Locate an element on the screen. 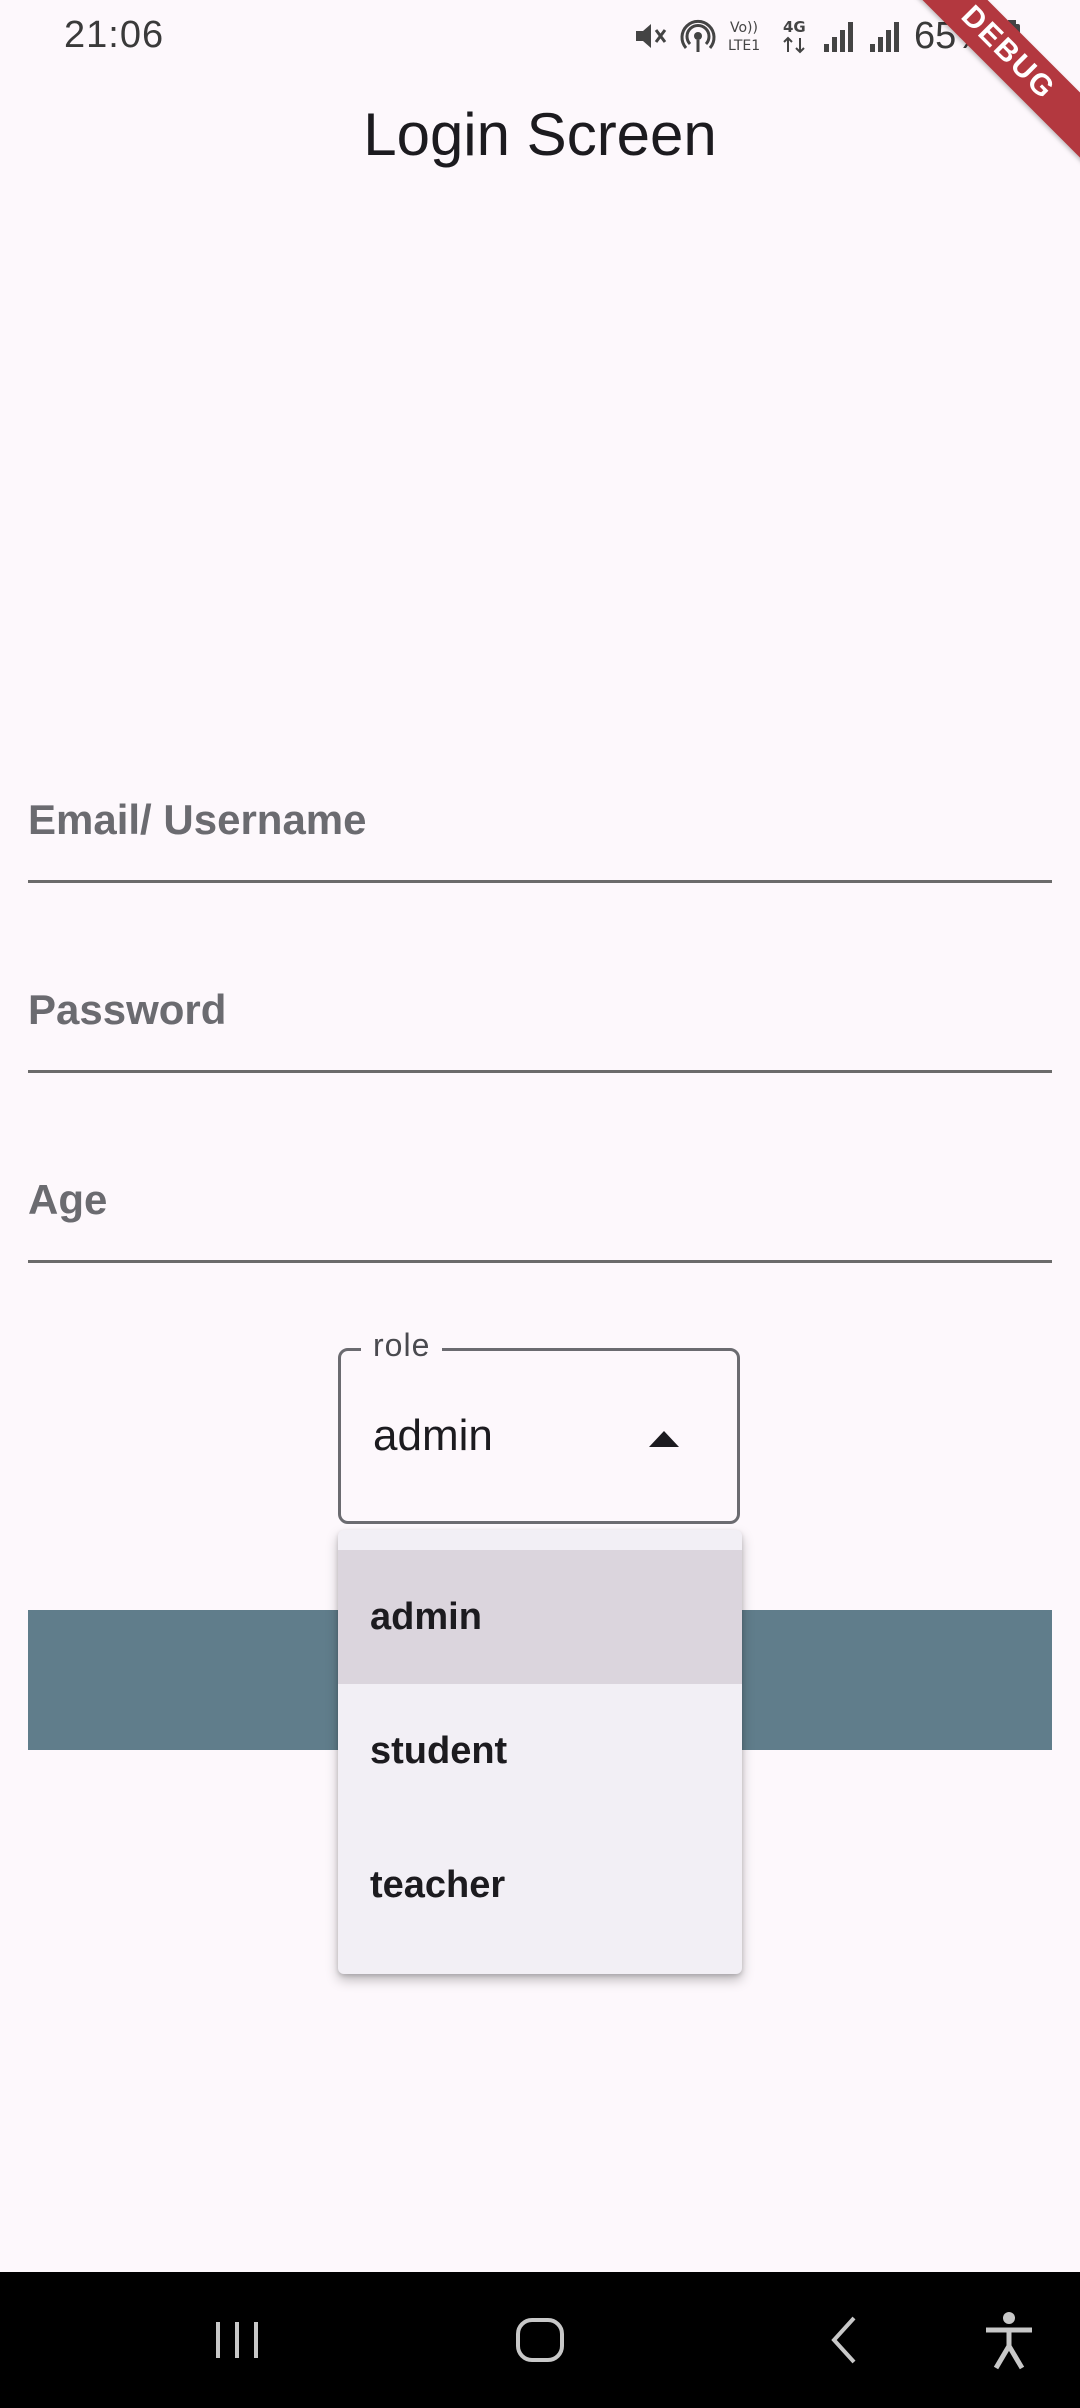 This screenshot has width=1080, height=2408. dropdown-option-teacher: teacher is located at coordinates (540, 1885).